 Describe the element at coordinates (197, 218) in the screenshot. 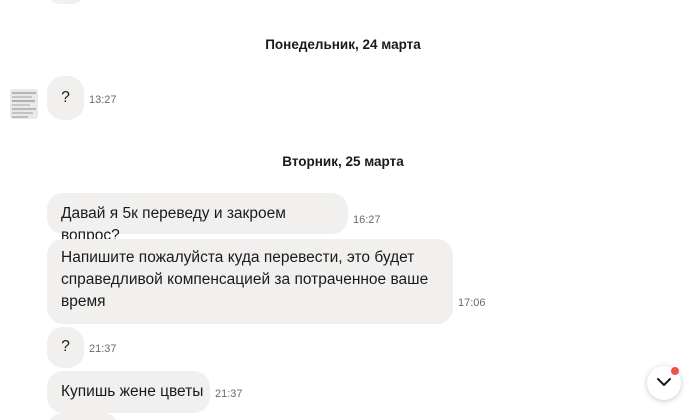

I see `message-bubble: Давай я 5к переведу и закроем вопрос?` at that location.